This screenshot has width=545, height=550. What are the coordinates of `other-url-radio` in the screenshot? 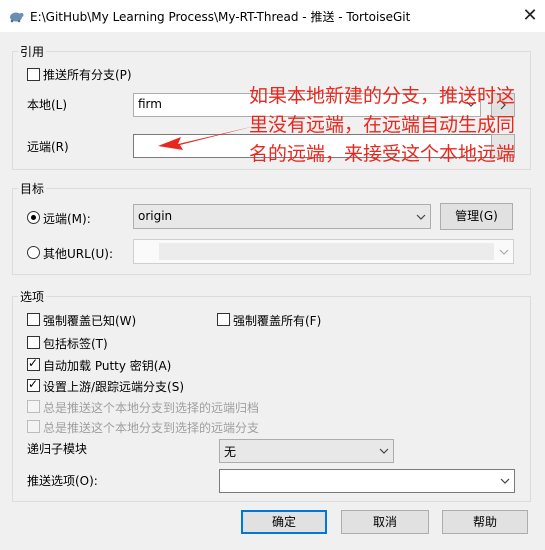 It's located at (33, 252).